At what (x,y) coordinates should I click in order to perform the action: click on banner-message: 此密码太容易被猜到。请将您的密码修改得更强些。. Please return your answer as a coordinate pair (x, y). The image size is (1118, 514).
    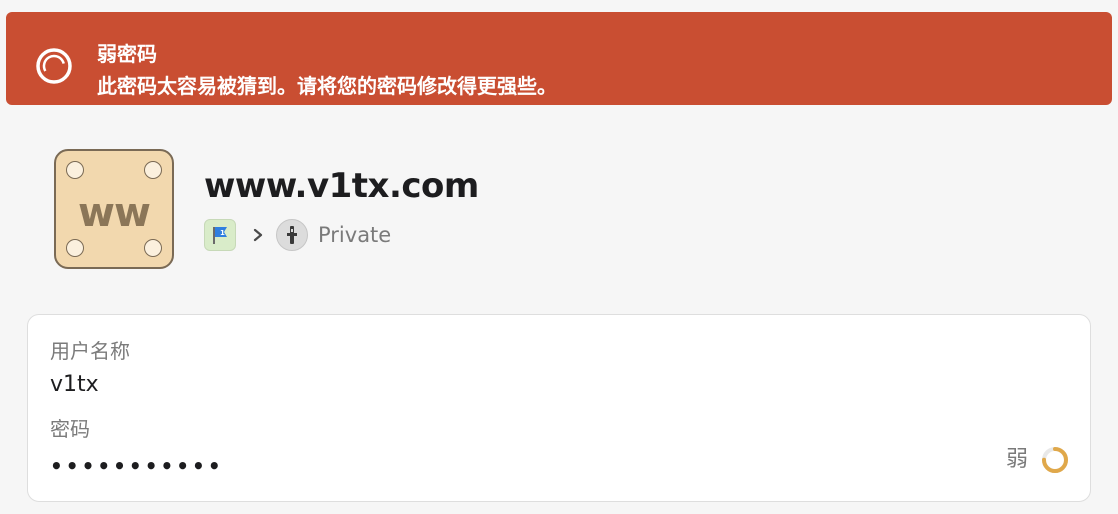
    Looking at the image, I should click on (327, 86).